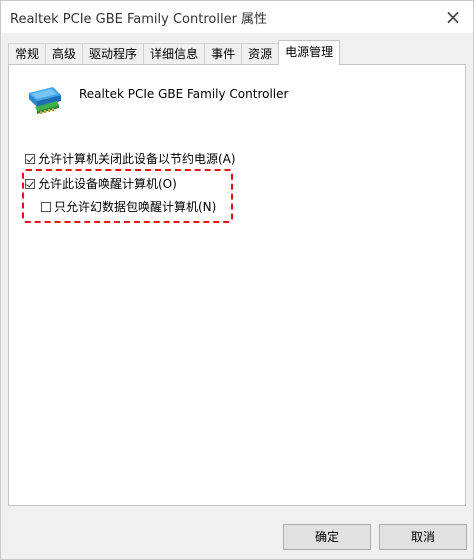 The height and width of the screenshot is (560, 474). I want to click on magic-packet-checkbox, so click(46, 206).